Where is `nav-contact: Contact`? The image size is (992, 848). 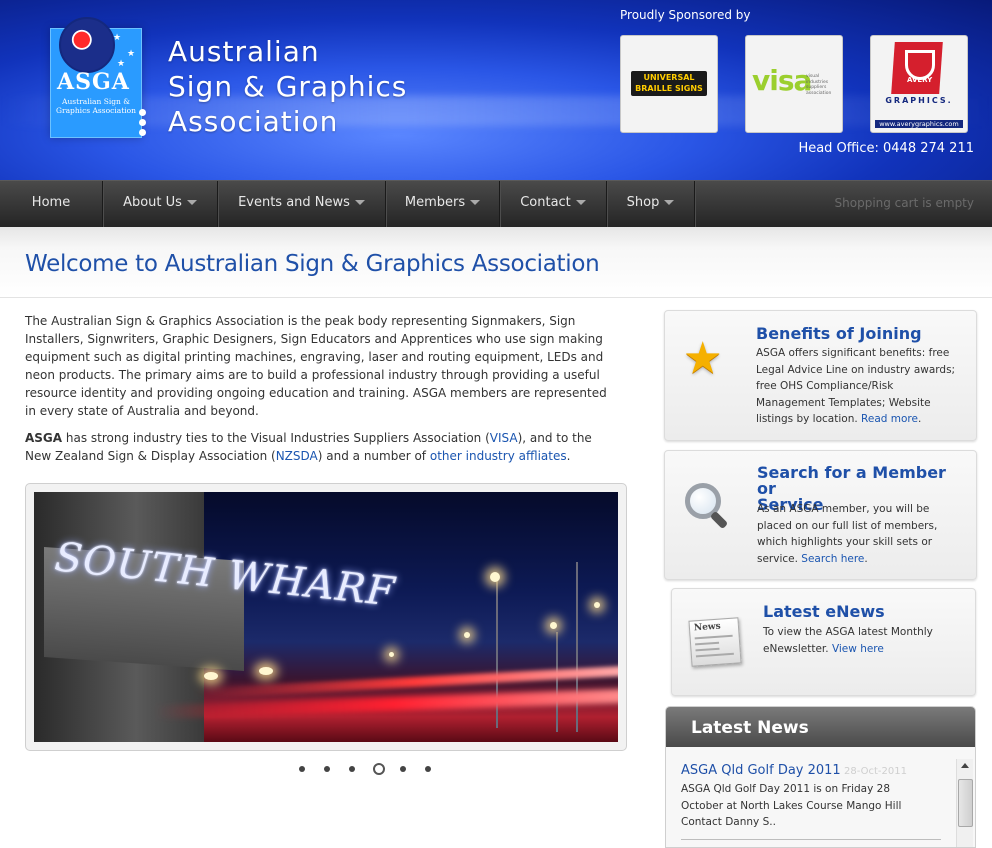
nav-contact: Contact is located at coordinates (553, 204).